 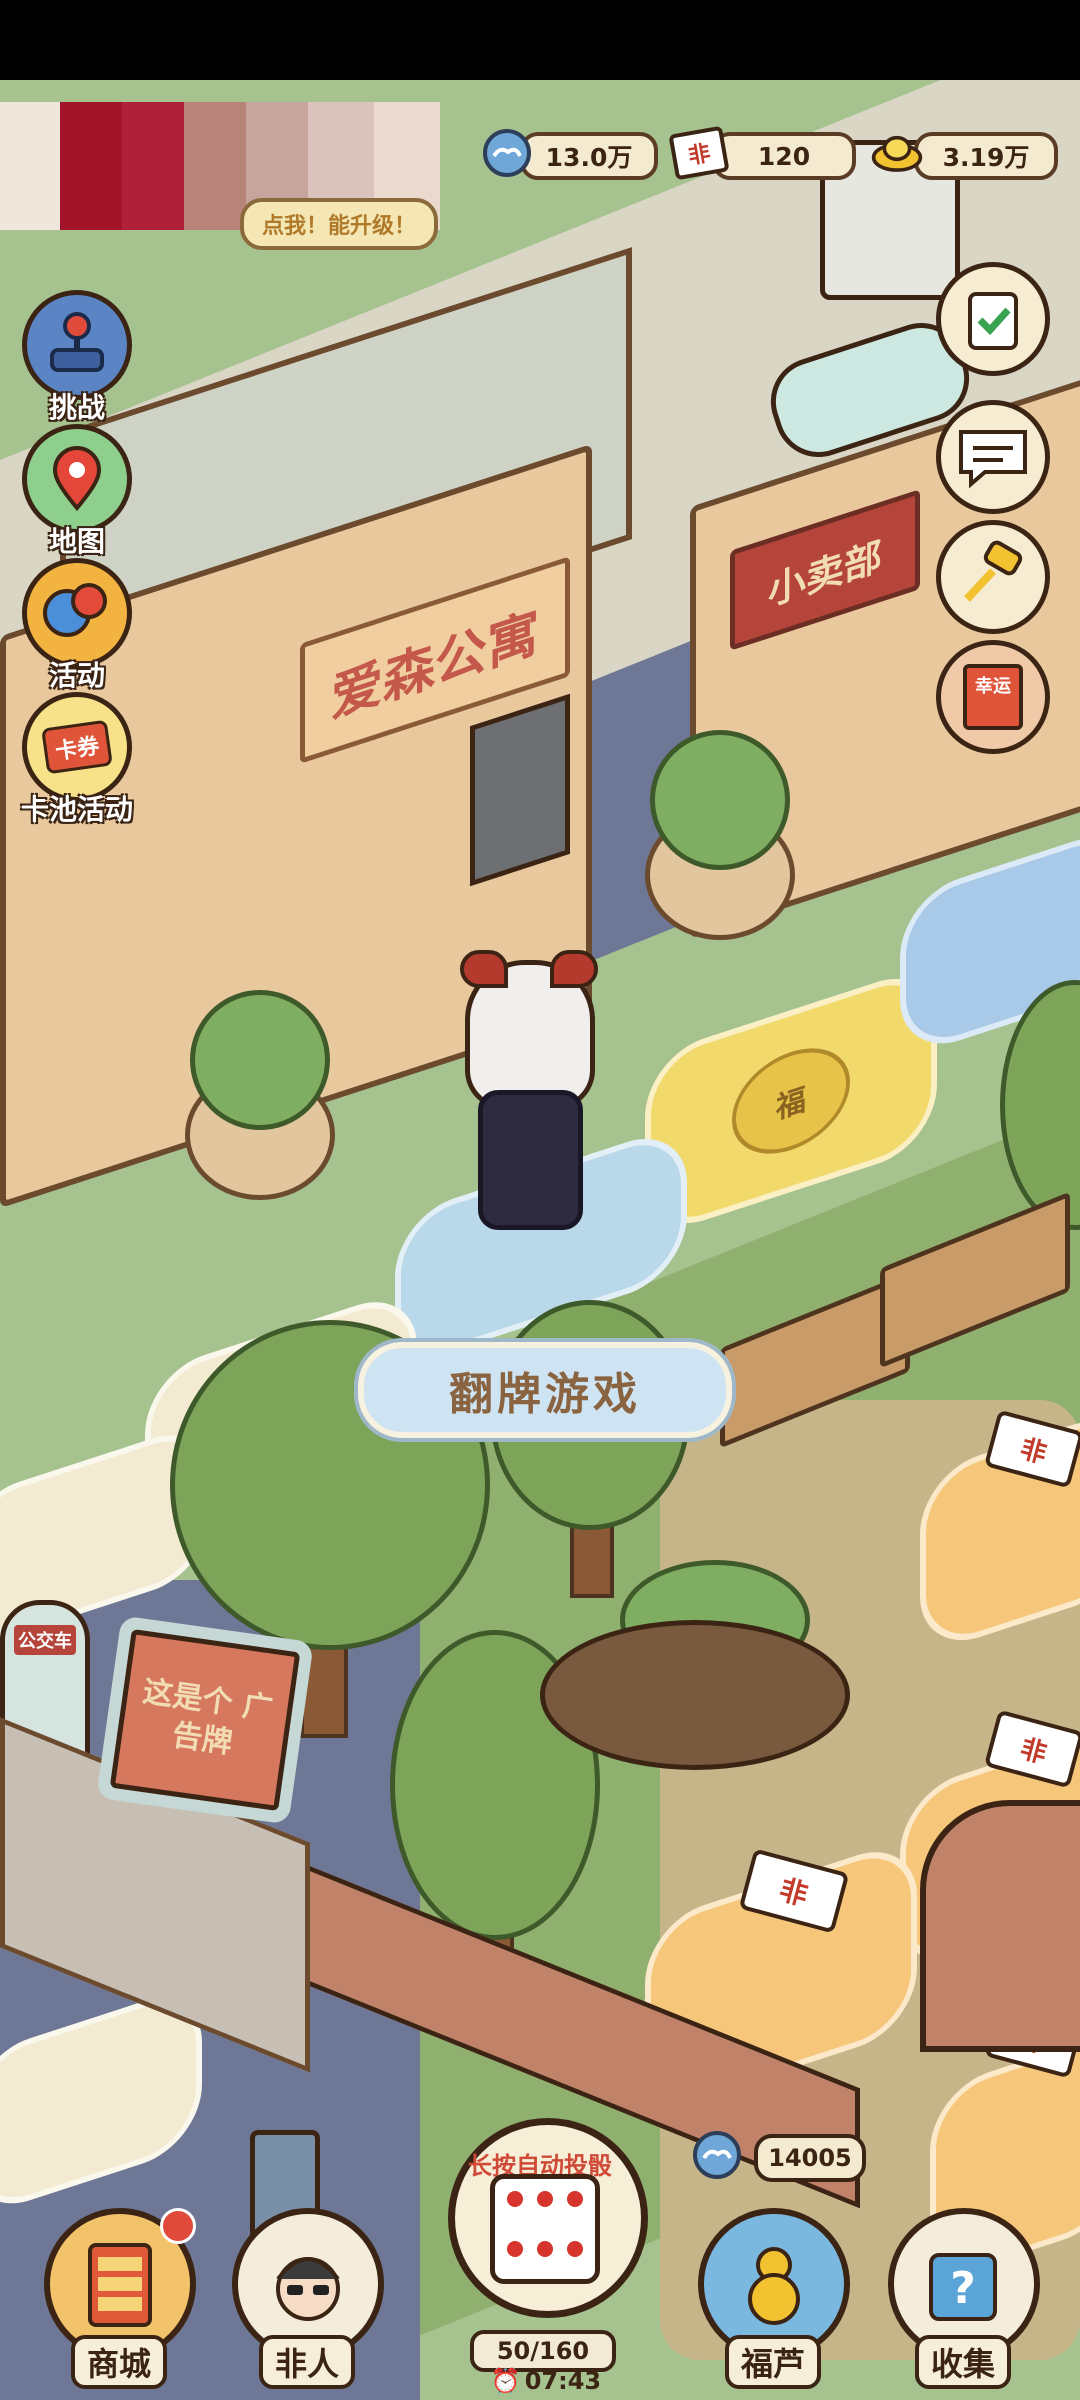 I want to click on fu-bag-icon: 福, so click(x=791, y=1101).